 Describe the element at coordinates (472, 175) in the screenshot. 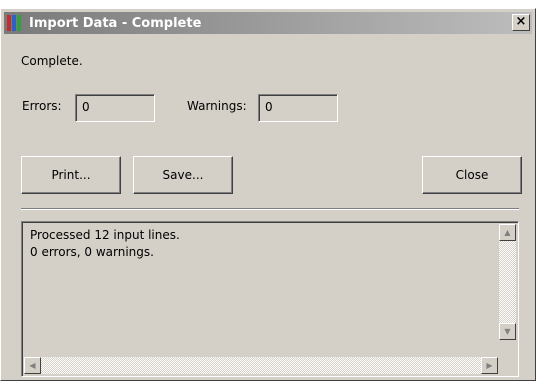

I see `close-button: Close` at that location.